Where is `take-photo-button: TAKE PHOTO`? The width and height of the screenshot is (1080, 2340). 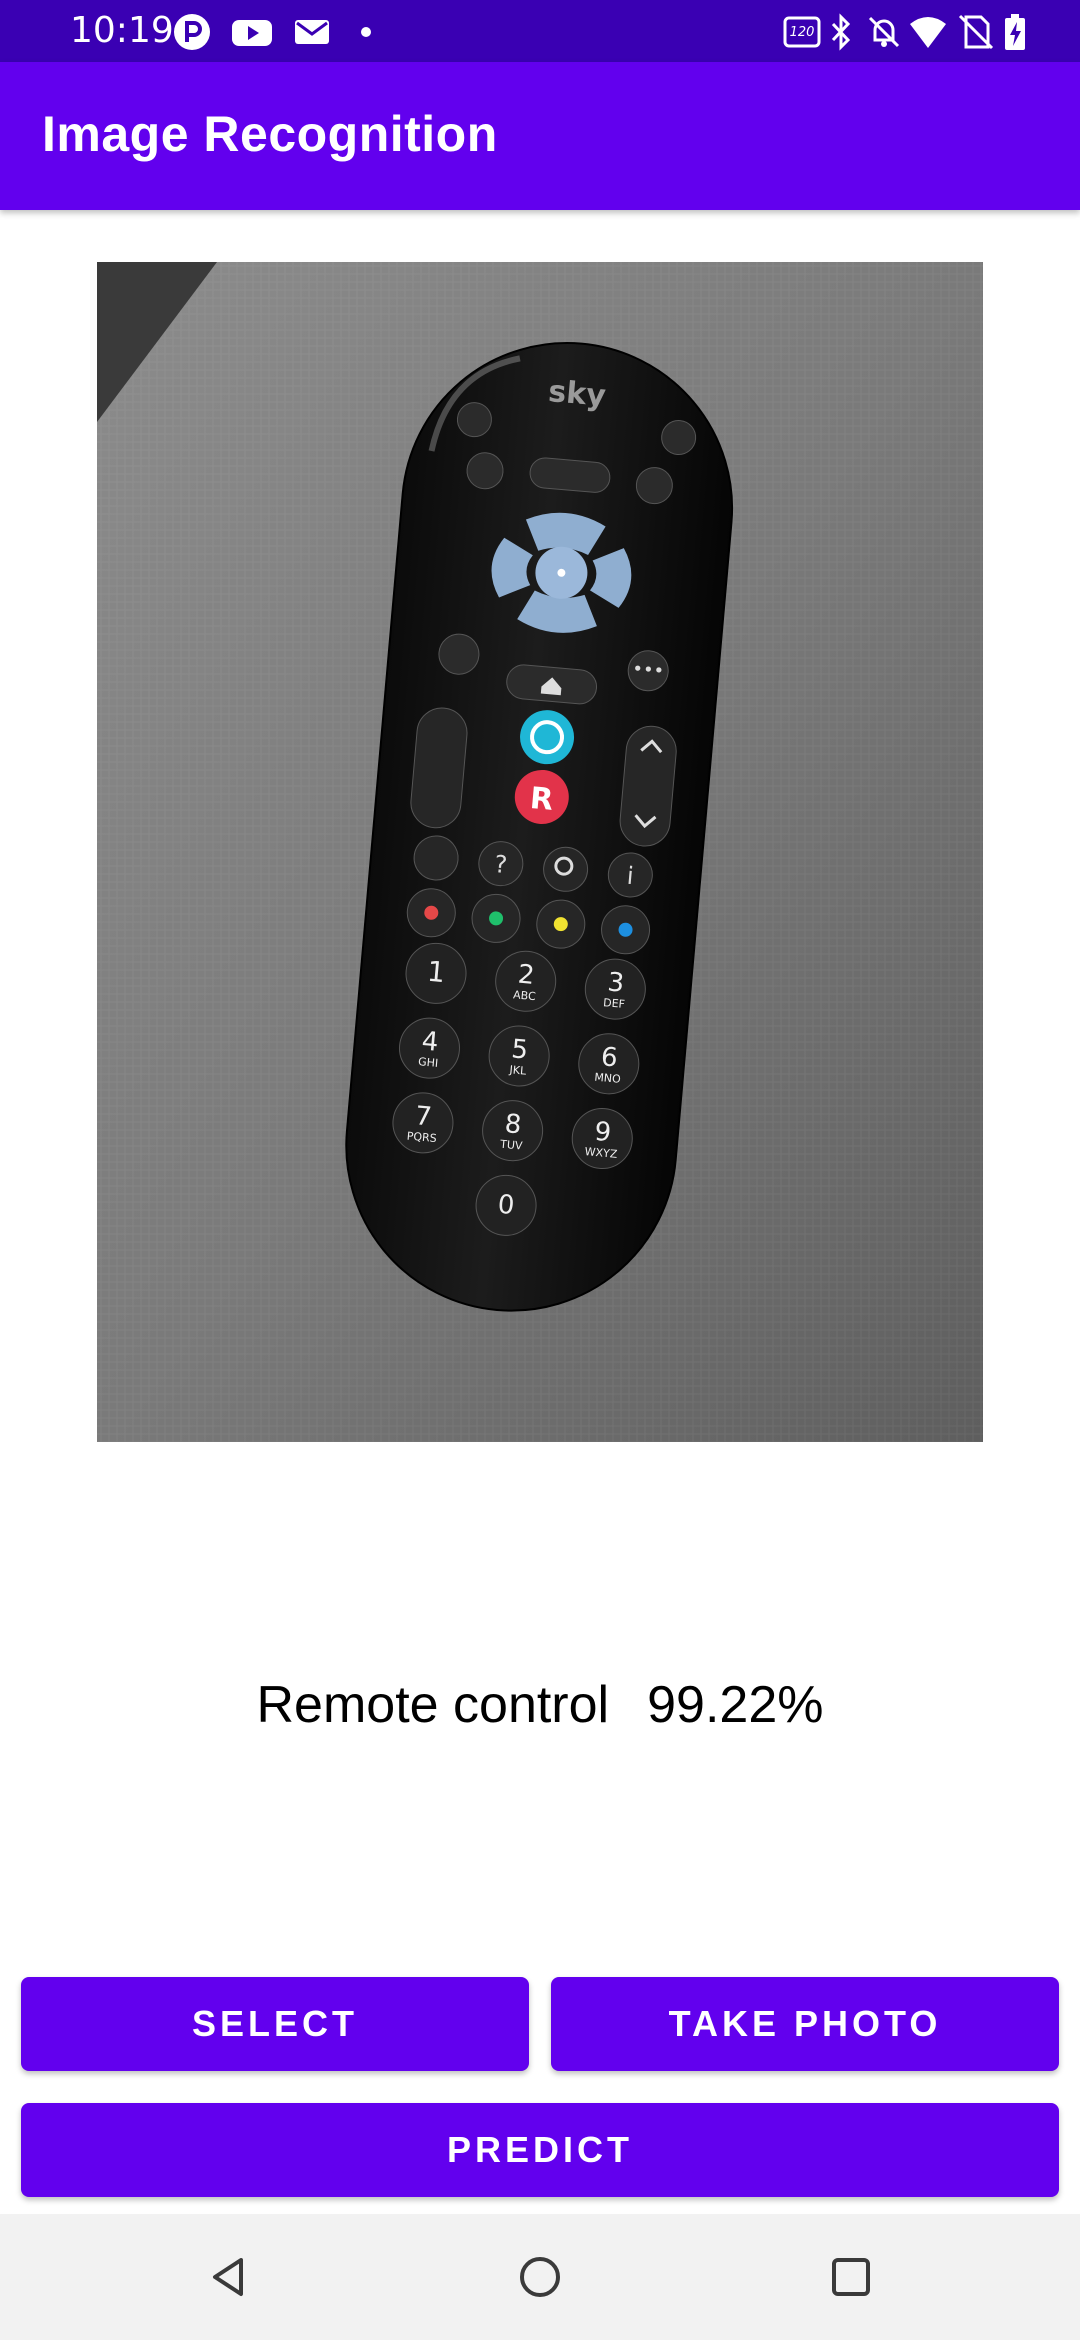 take-photo-button: TAKE PHOTO is located at coordinates (805, 2024).